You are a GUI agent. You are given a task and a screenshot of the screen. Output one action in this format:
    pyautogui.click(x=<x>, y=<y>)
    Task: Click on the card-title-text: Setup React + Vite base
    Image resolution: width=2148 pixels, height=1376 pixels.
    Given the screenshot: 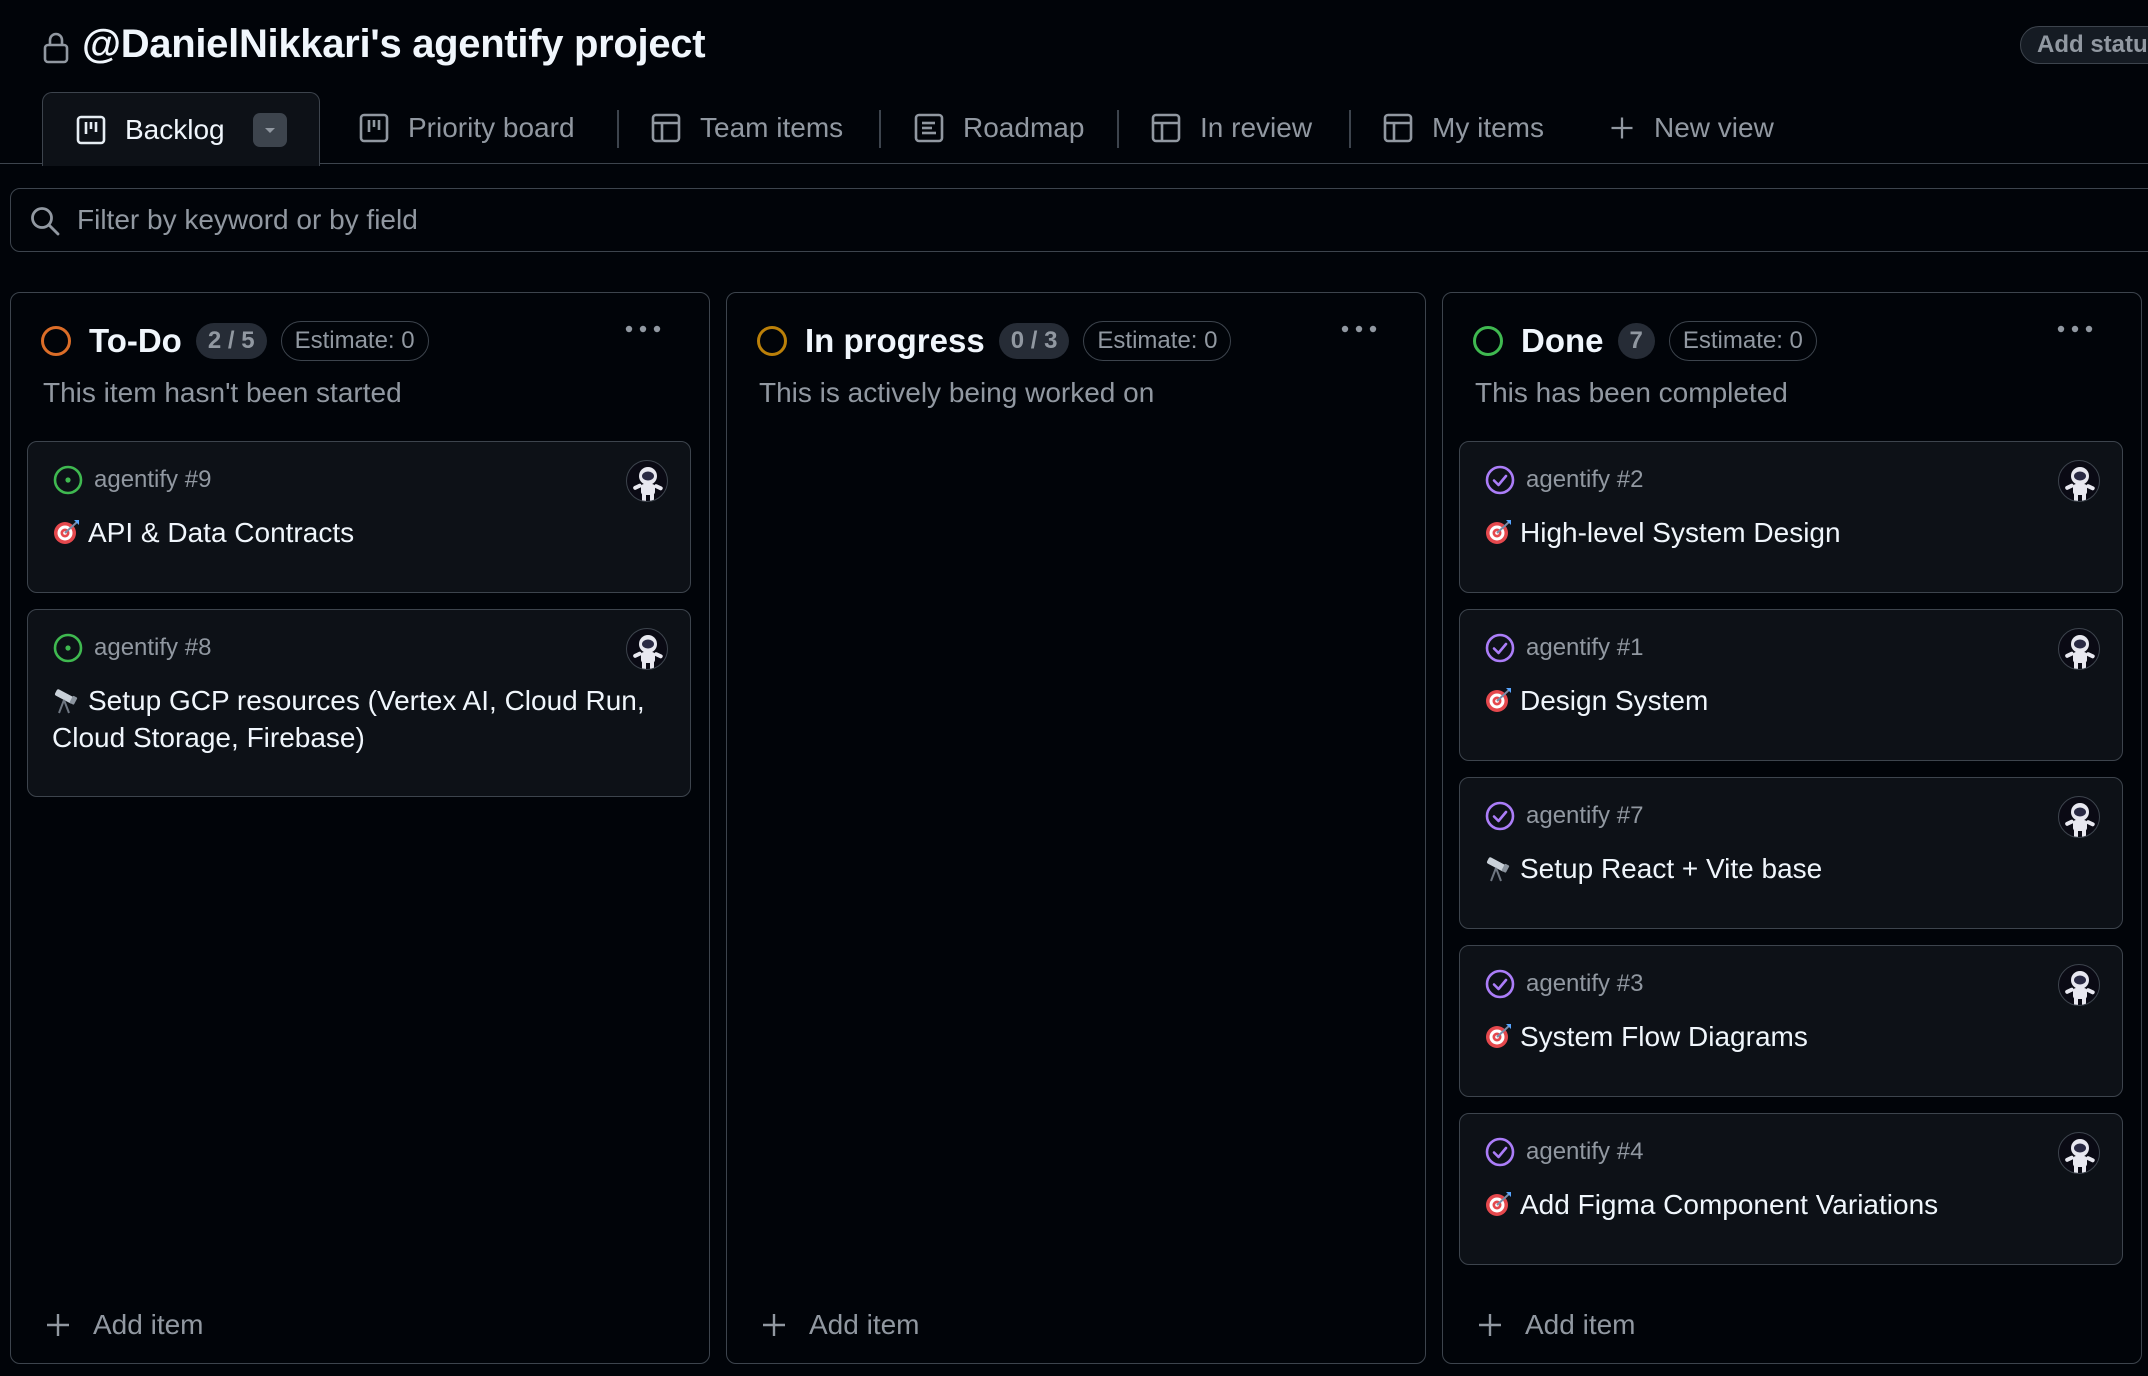 What is the action you would take?
    pyautogui.click(x=1671, y=868)
    